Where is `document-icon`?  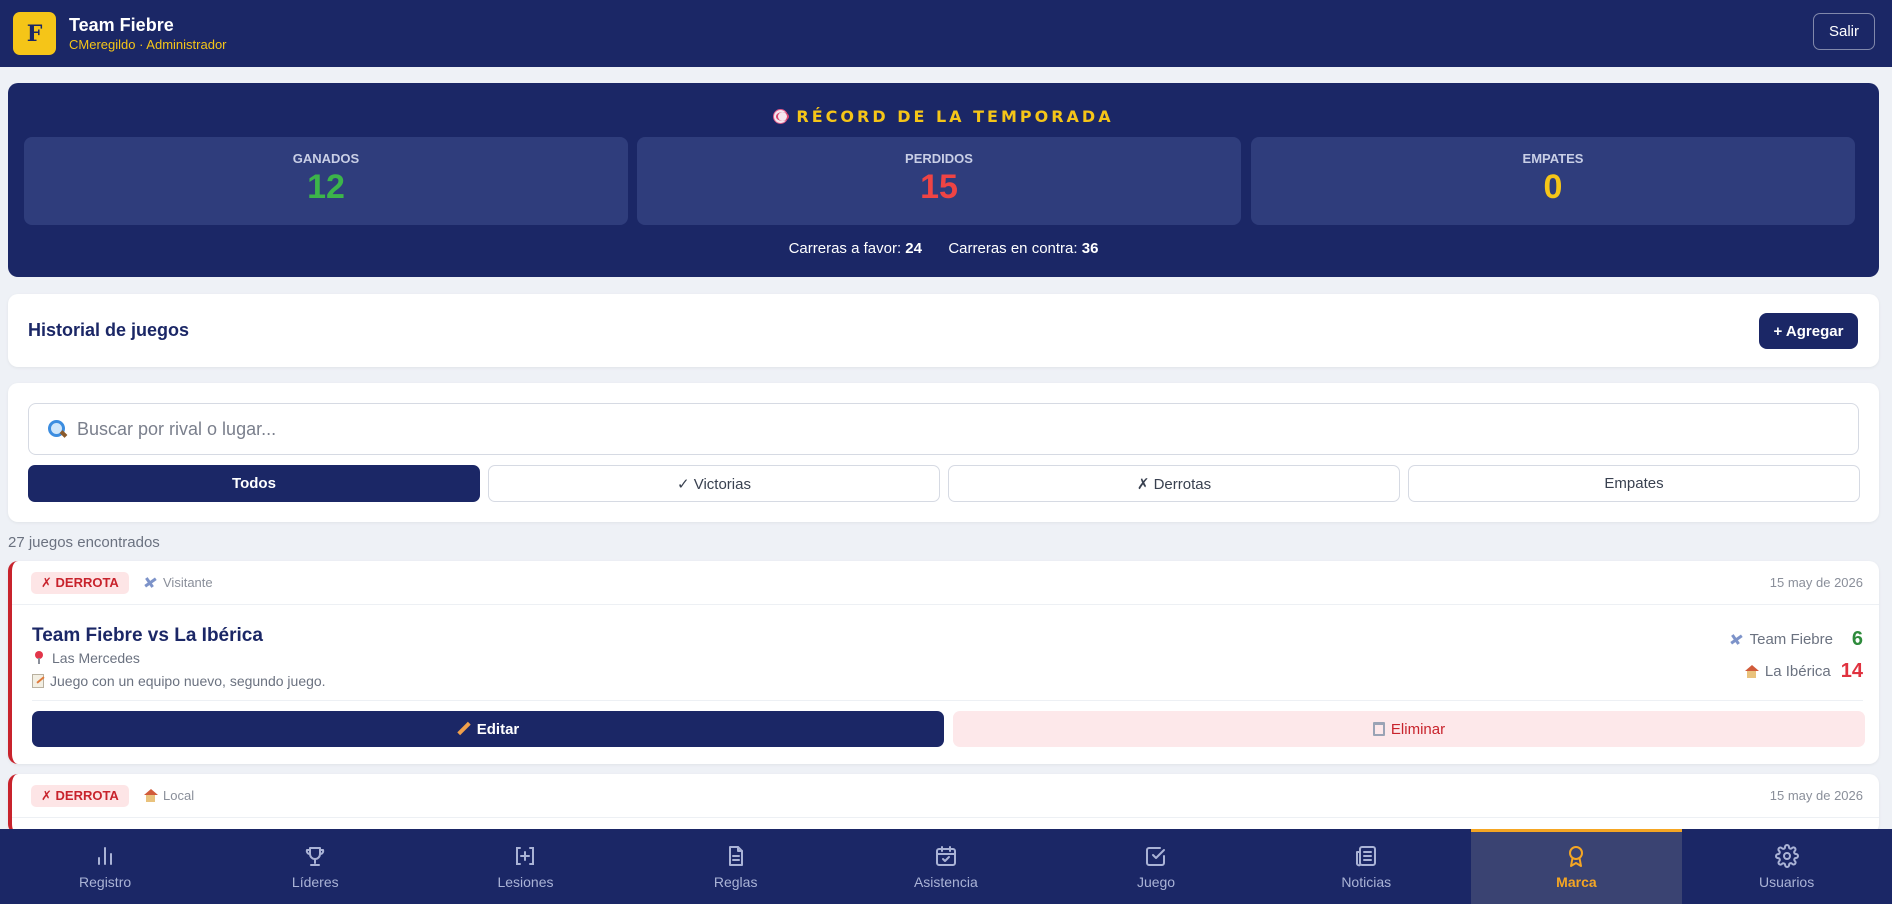
document-icon is located at coordinates (735, 856).